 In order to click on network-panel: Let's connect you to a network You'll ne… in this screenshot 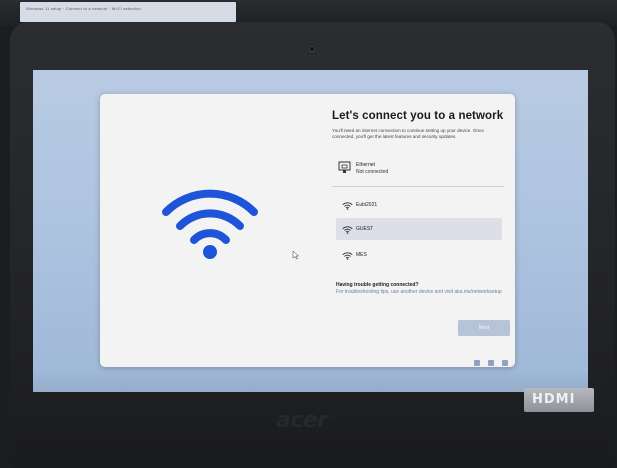, I will do `click(421, 125)`.